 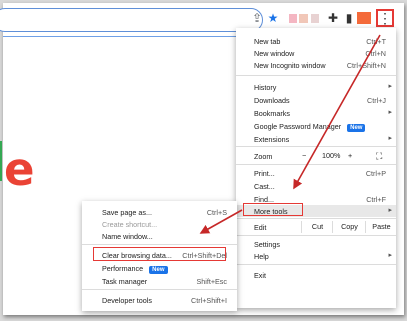 What do you see at coordinates (221, 221) in the screenshot?
I see `arrow-to-submenu` at bounding box center [221, 221].